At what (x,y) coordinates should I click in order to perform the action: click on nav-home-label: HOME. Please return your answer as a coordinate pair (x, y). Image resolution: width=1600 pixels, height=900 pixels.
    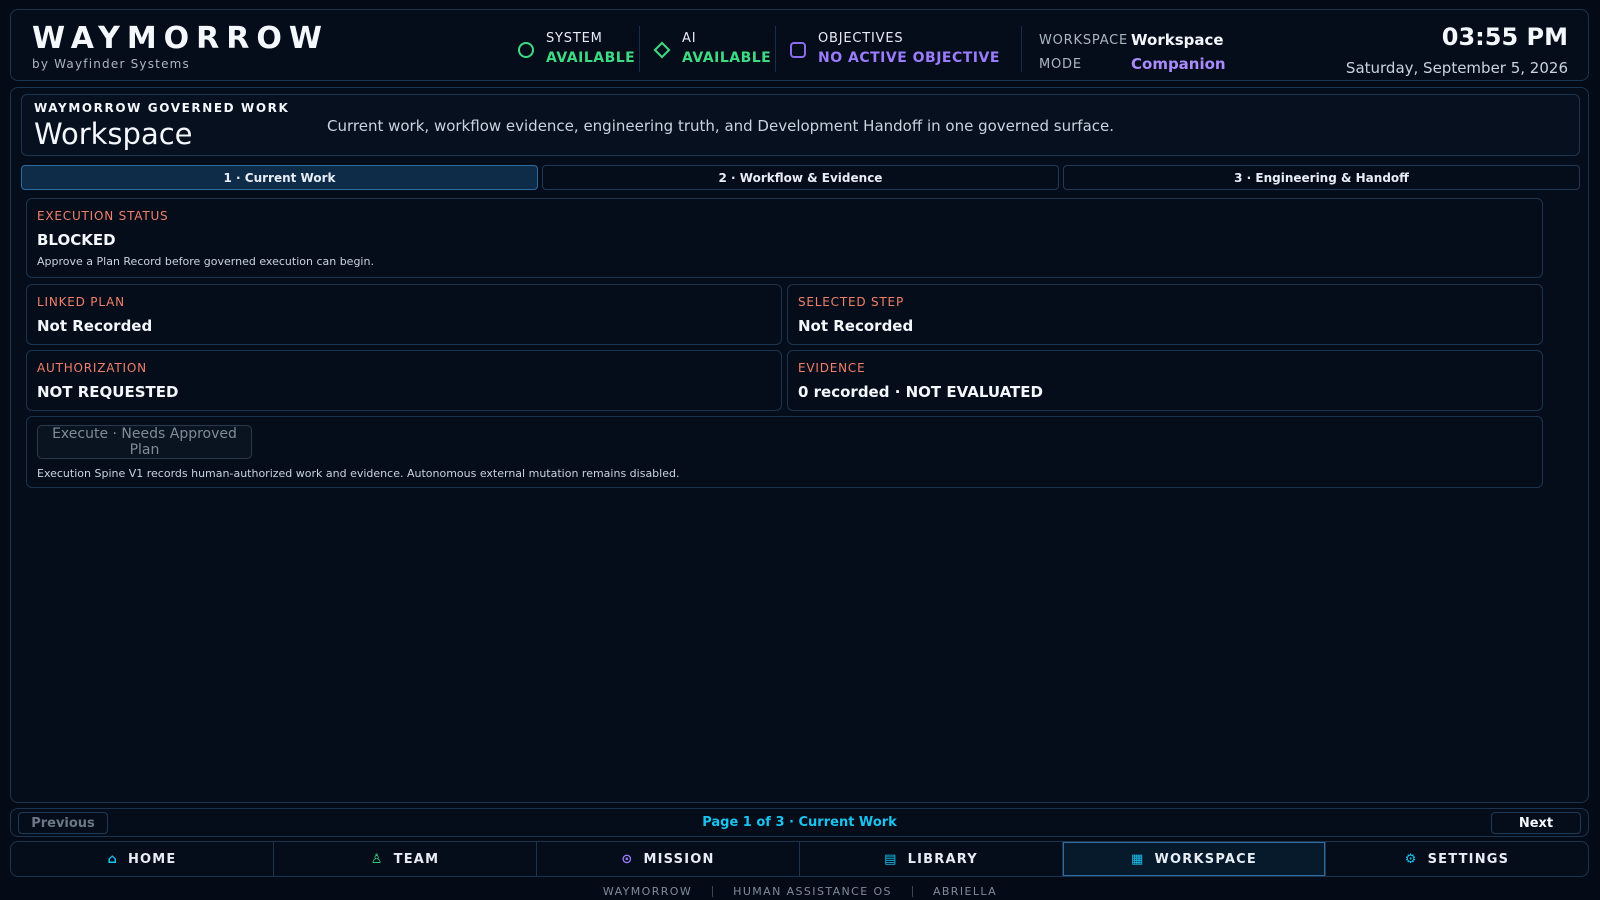
    Looking at the image, I should click on (152, 859).